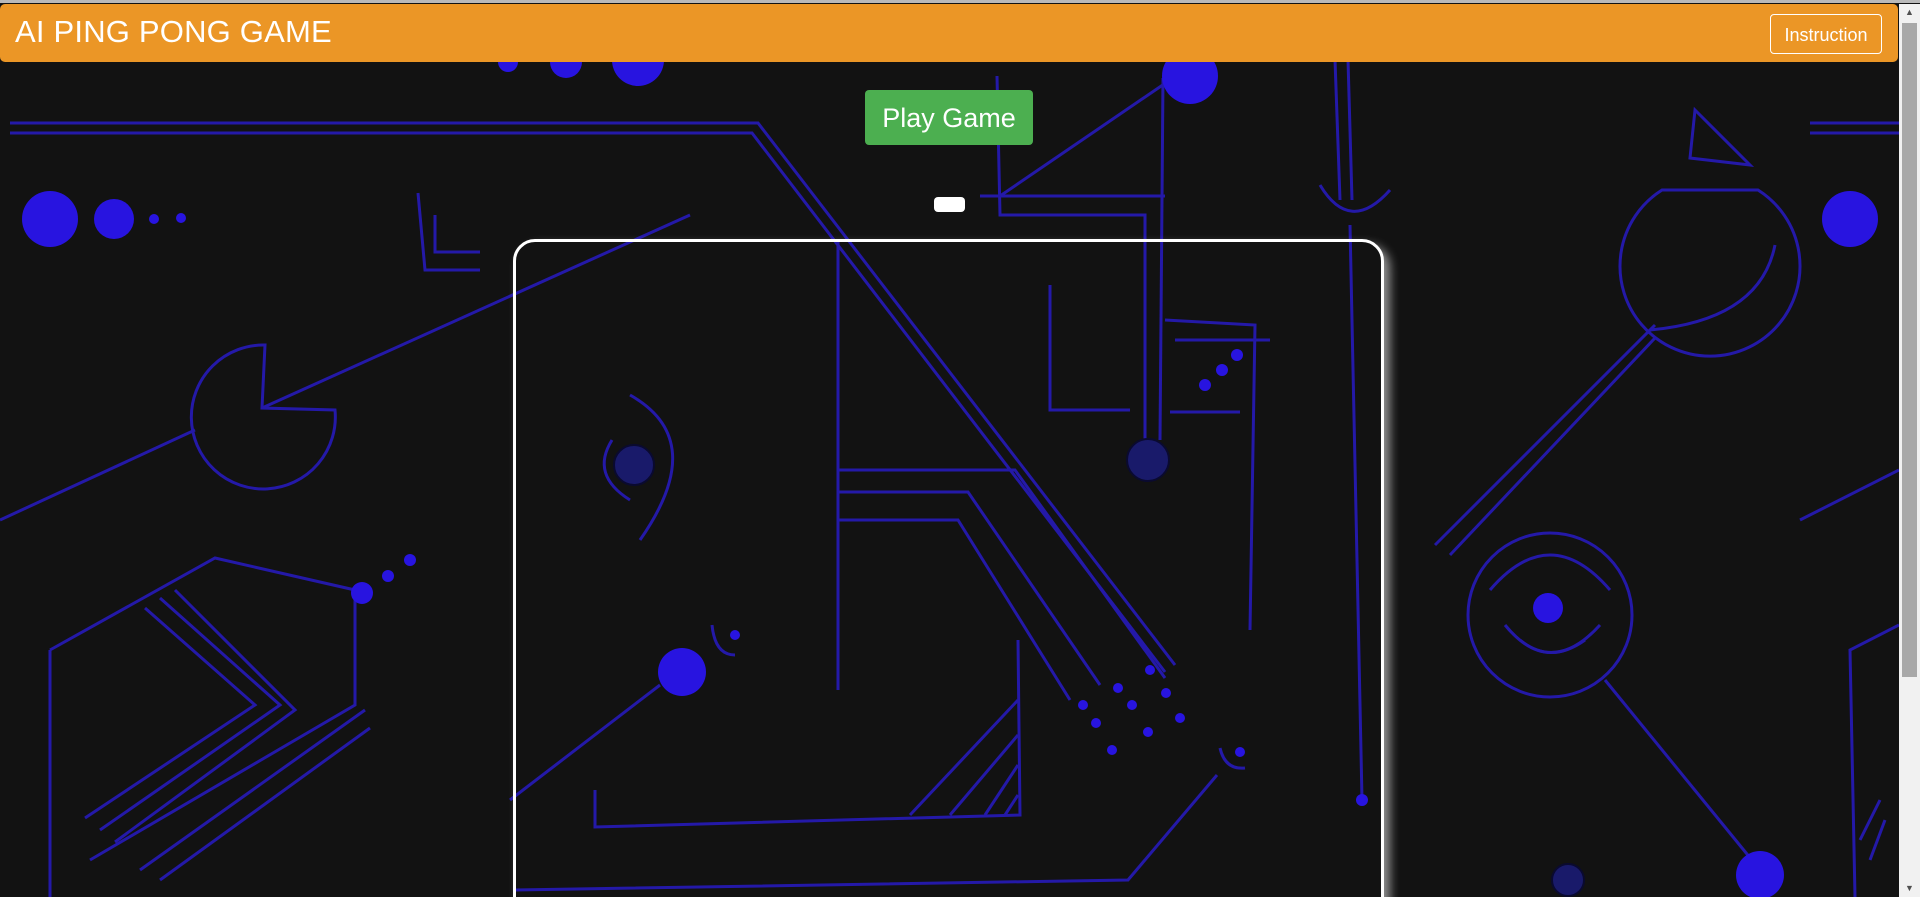  What do you see at coordinates (949, 33) in the screenshot?
I see `navbar: AI PING PONG GAME Instruction` at bounding box center [949, 33].